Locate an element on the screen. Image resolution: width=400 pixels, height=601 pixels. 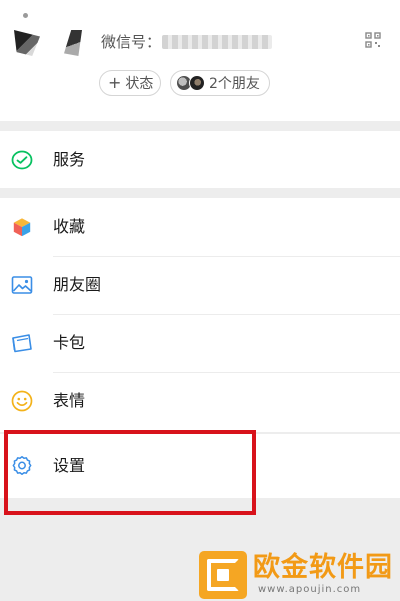
watermark-brand: 欧金软件园 is located at coordinates (323, 567).